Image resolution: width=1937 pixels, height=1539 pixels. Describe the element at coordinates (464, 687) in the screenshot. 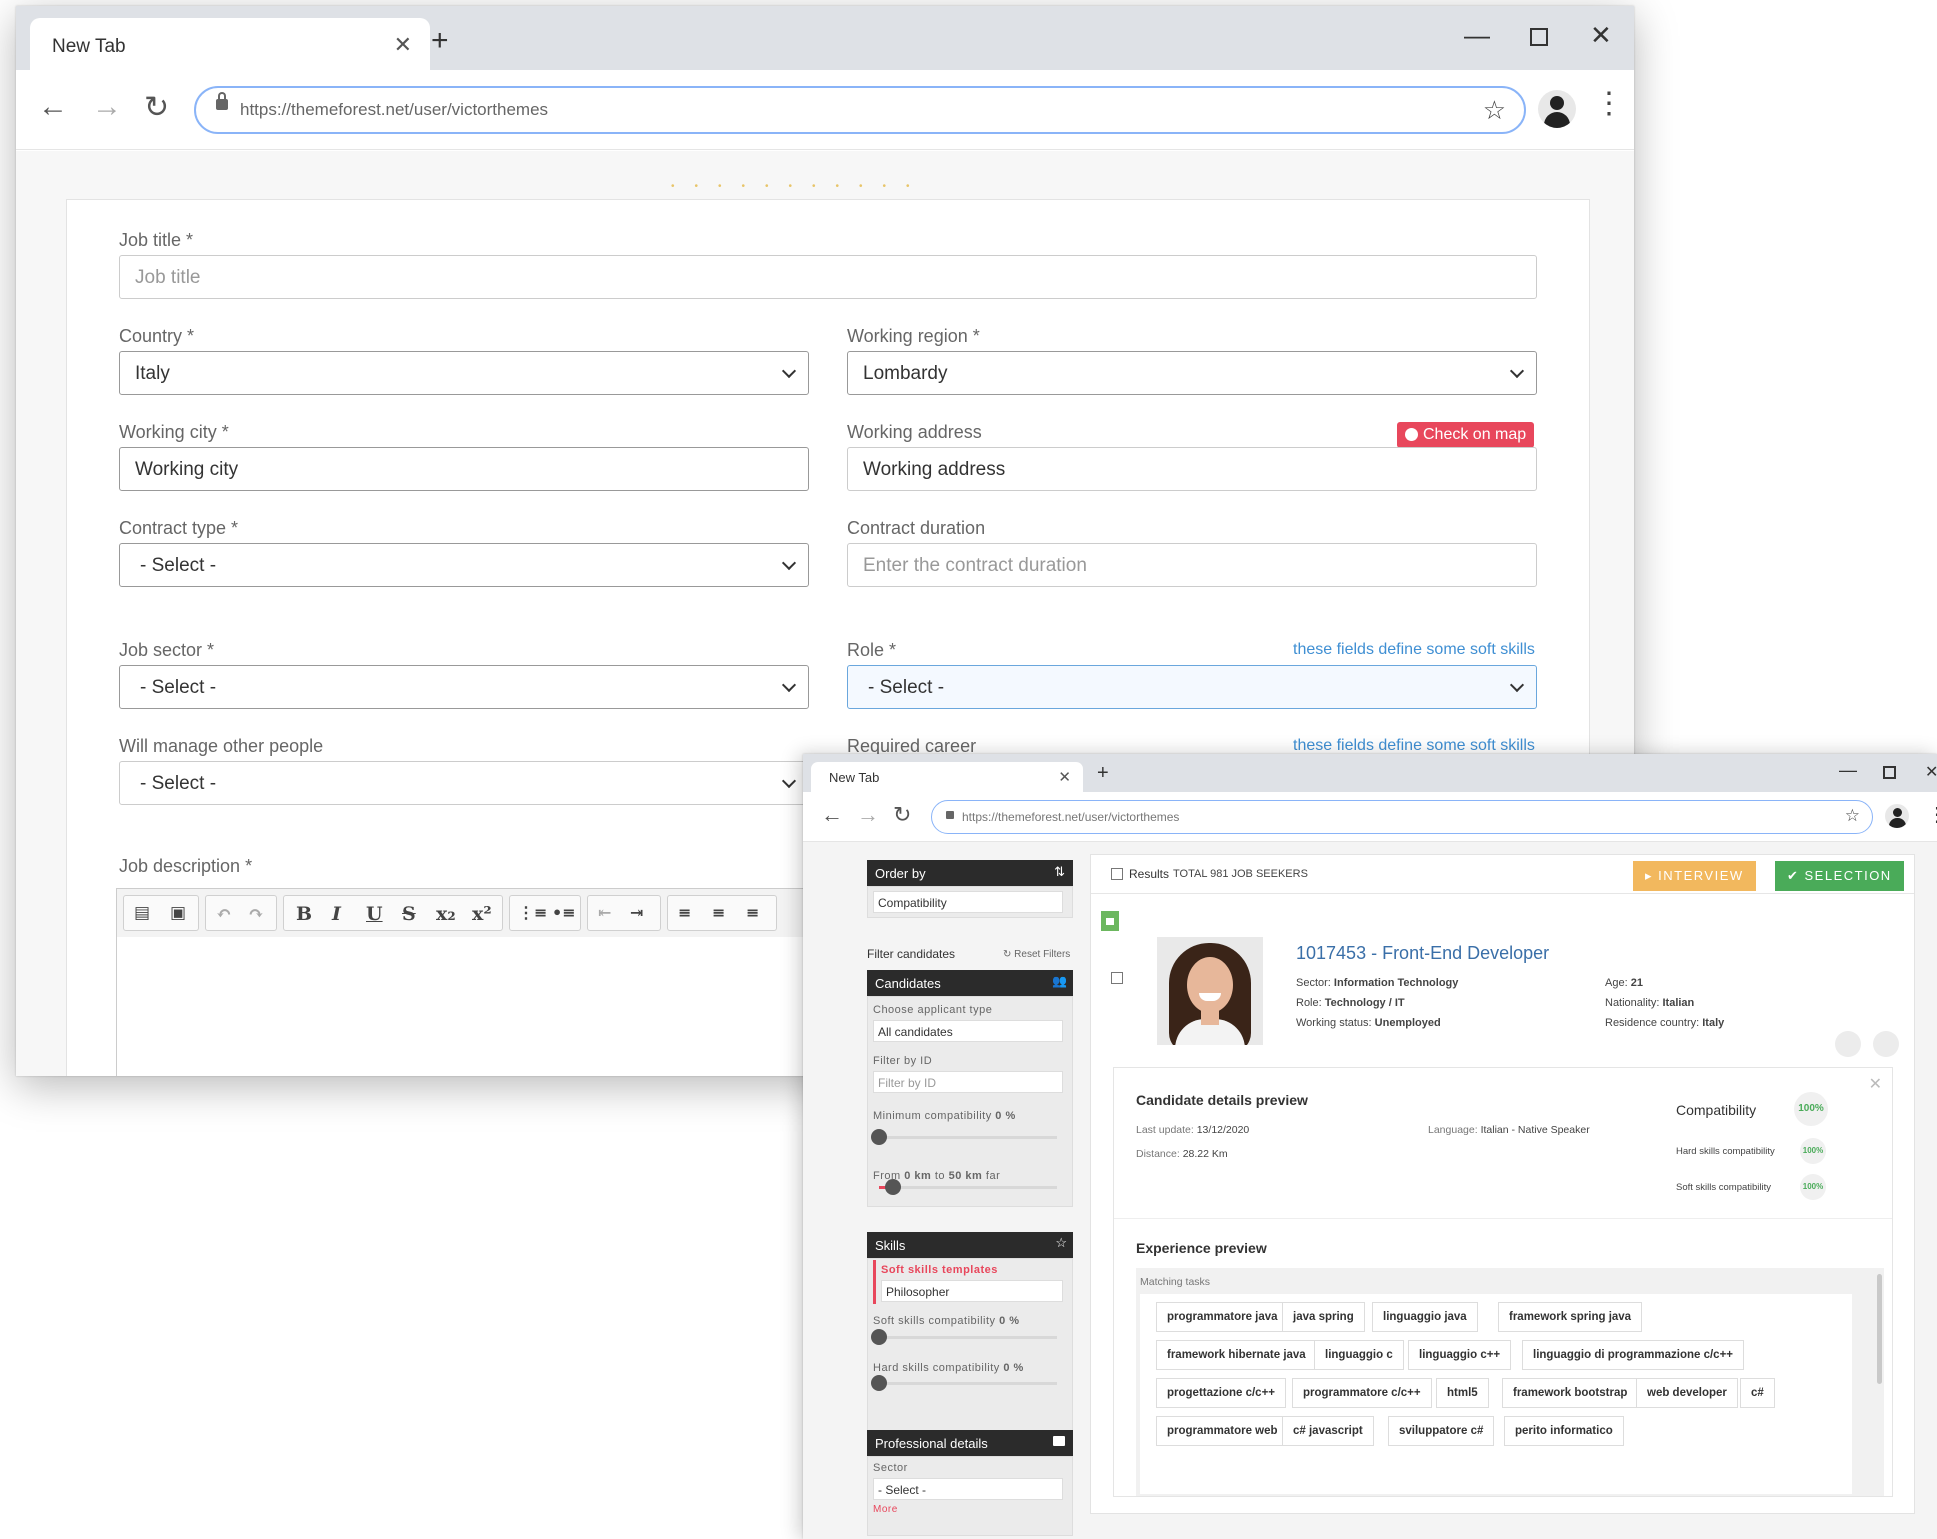

I see `job-sector-select: - Select -` at that location.